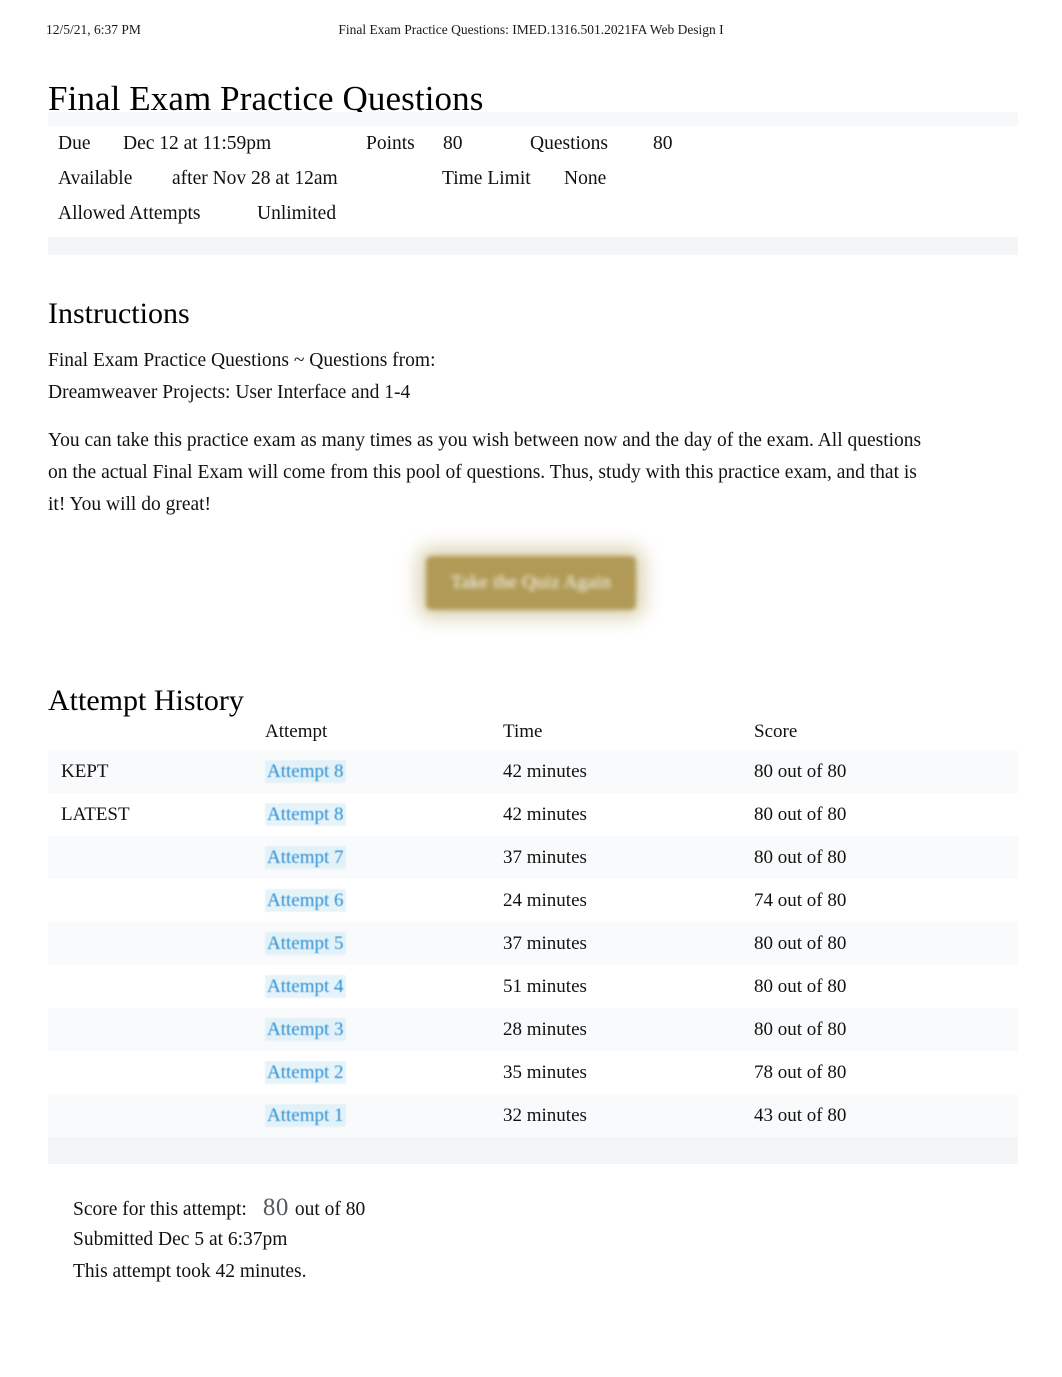 The height and width of the screenshot is (1377, 1062). What do you see at coordinates (296, 731) in the screenshot?
I see `column-header-attempt: Attempt` at bounding box center [296, 731].